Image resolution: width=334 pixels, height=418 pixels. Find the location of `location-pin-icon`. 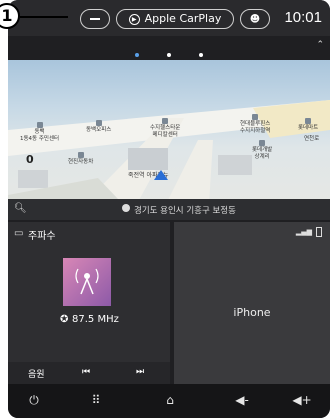

location-pin-icon is located at coordinates (126, 208).